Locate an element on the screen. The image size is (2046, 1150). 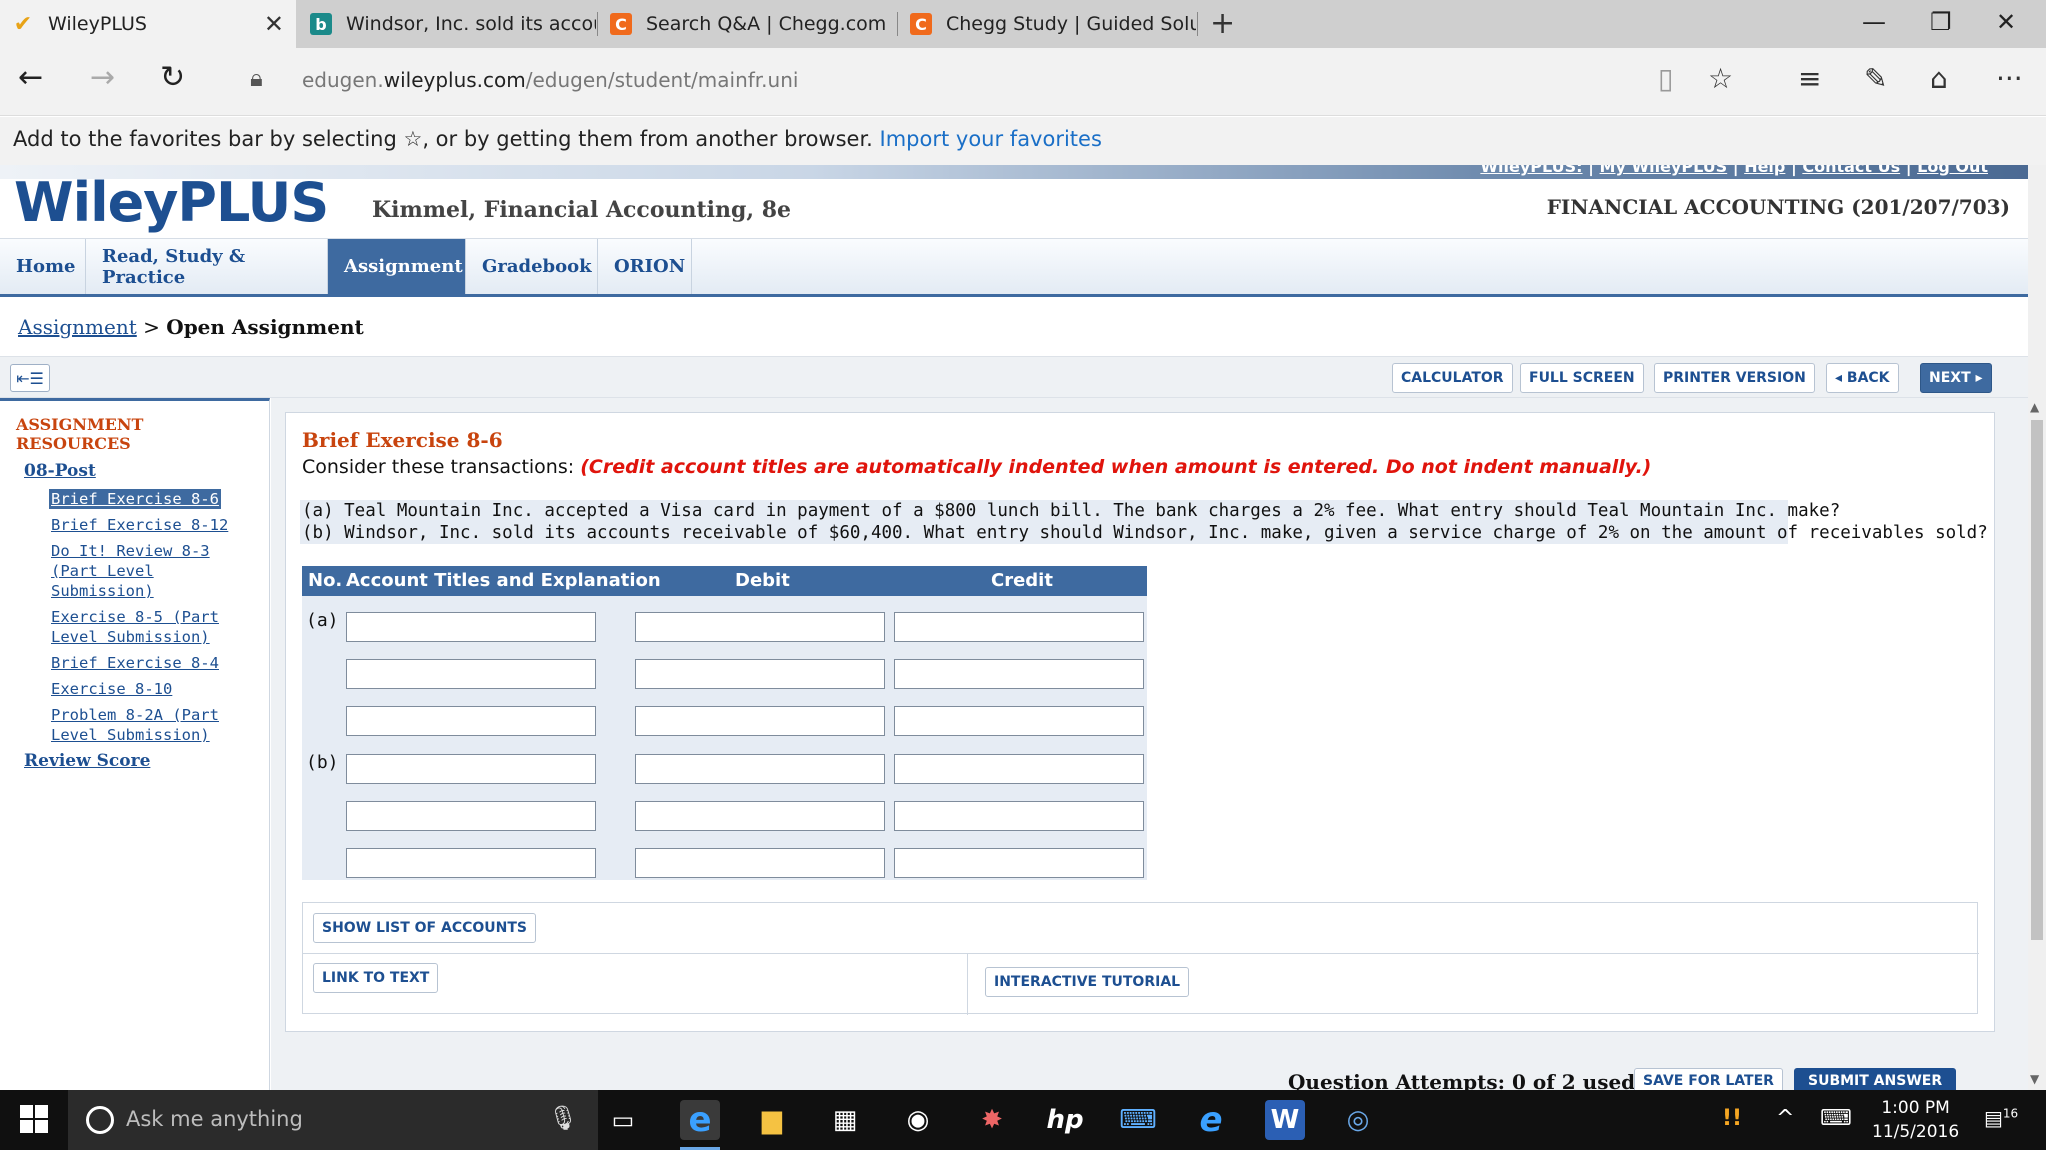
word-icon: W is located at coordinates (1285, 1120).